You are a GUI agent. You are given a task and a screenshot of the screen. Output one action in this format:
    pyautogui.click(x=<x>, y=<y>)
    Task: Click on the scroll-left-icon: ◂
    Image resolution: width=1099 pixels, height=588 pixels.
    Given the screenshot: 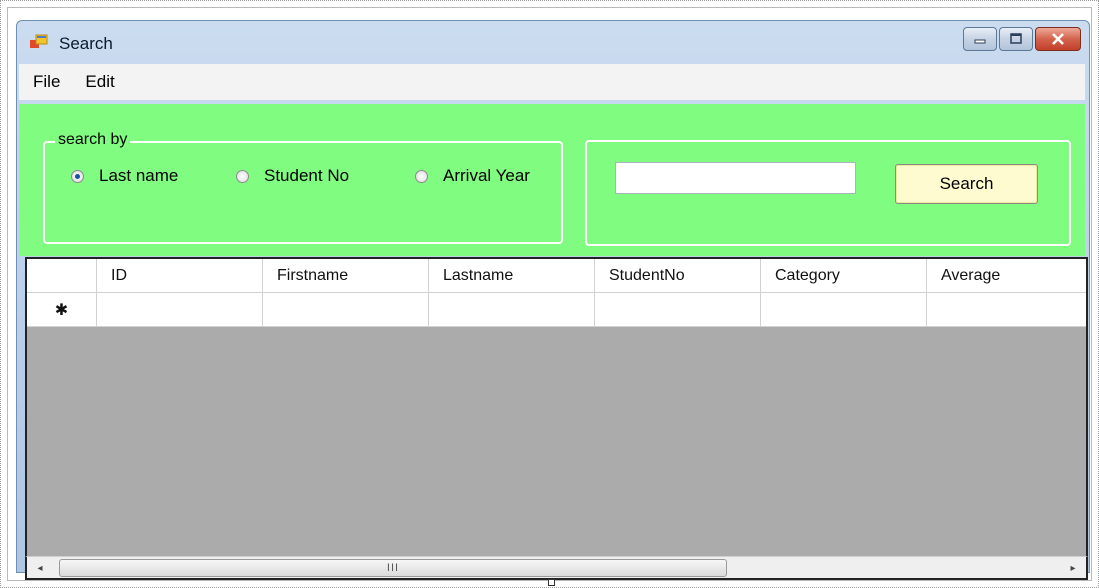 What is the action you would take?
    pyautogui.click(x=40, y=568)
    